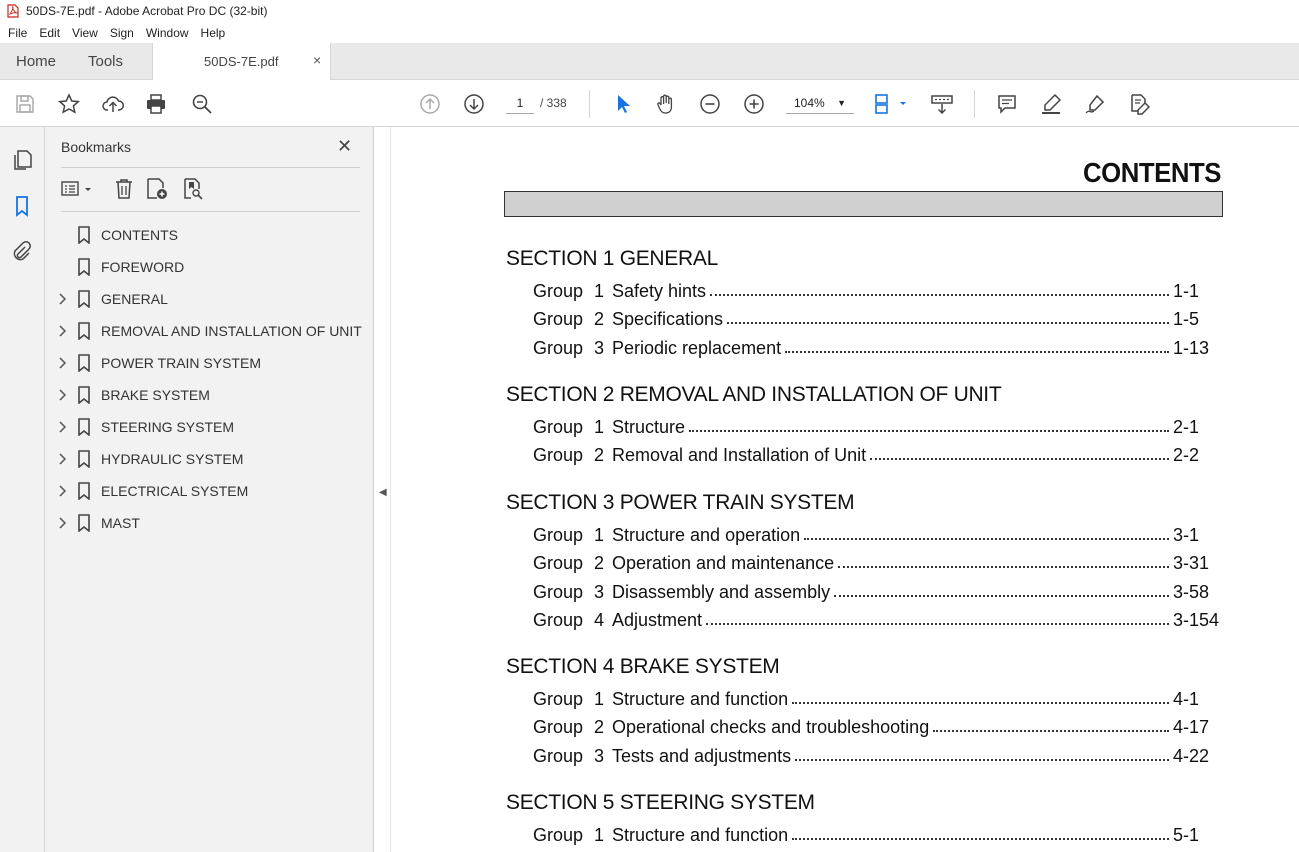  I want to click on edit-text-icon, so click(1139, 104).